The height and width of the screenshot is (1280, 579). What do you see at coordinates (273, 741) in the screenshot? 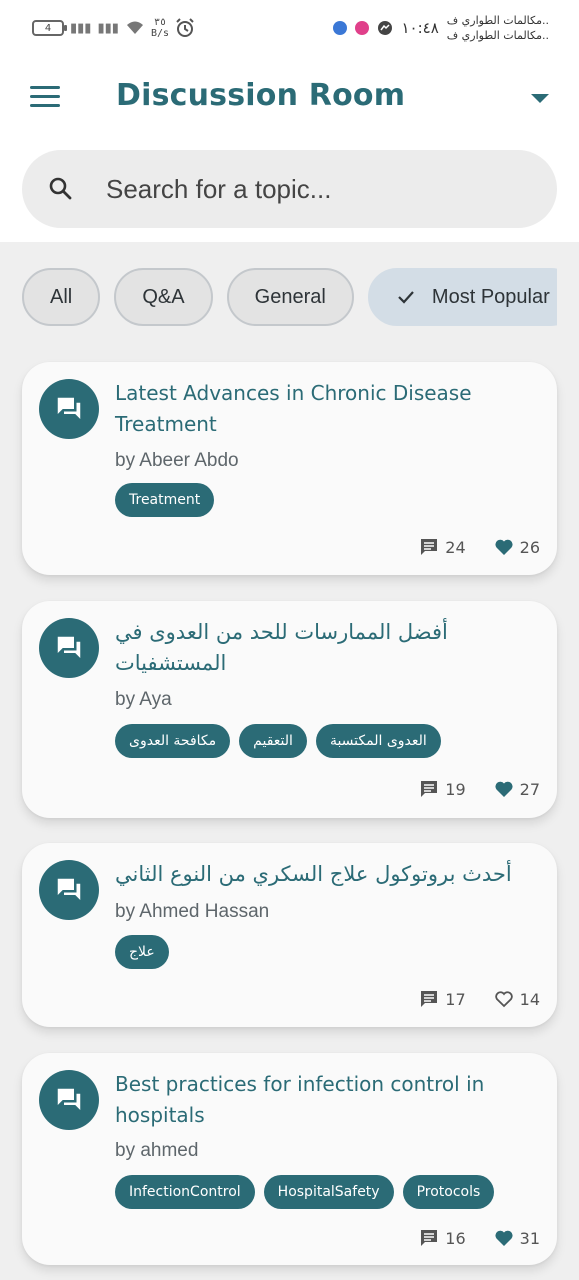
I see `tag: التعقيم` at bounding box center [273, 741].